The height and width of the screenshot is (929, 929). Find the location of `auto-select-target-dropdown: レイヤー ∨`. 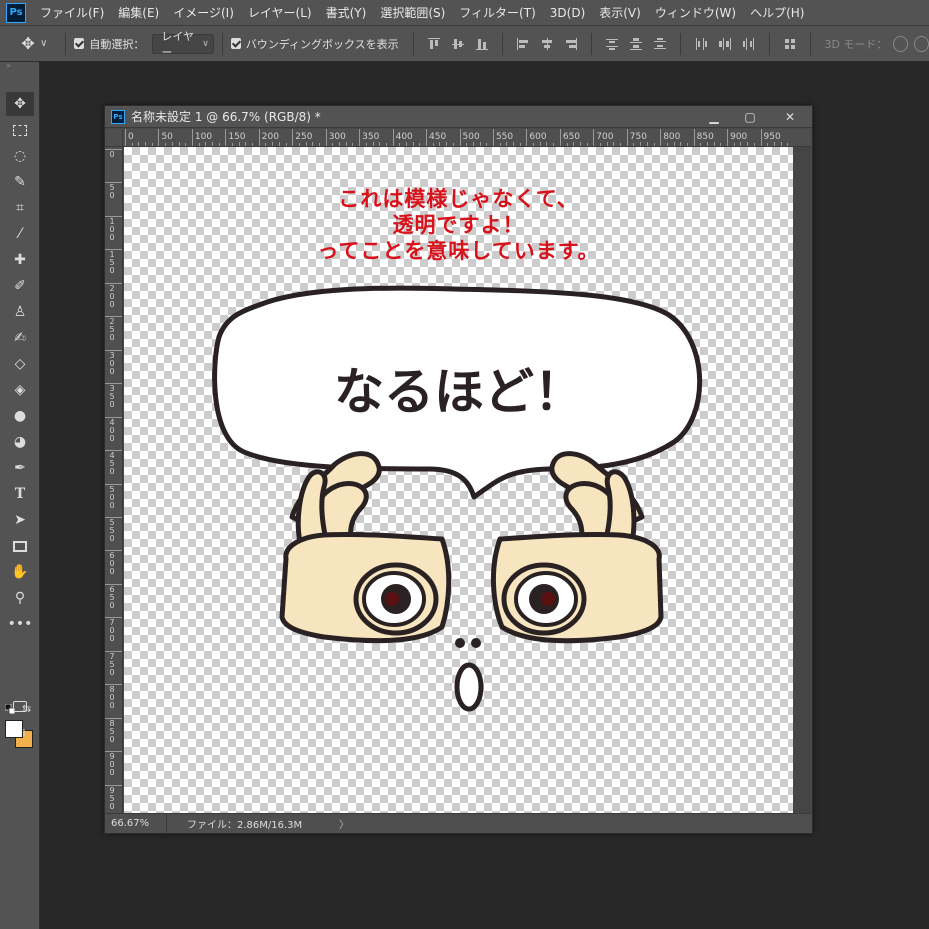

auto-select-target-dropdown: レイヤー ∨ is located at coordinates (183, 44).